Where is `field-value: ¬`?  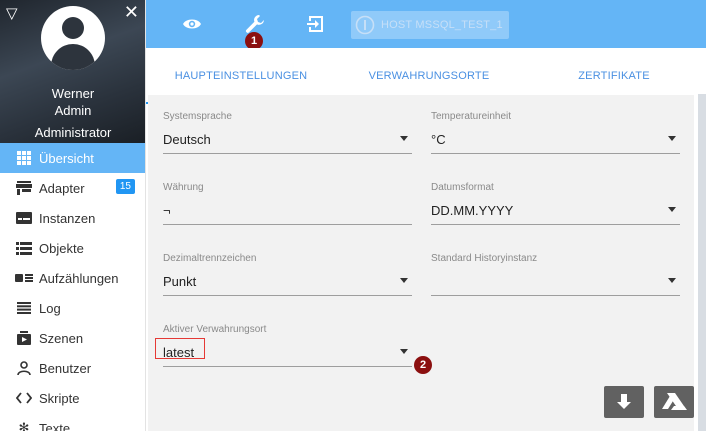 field-value: ¬ is located at coordinates (167, 210).